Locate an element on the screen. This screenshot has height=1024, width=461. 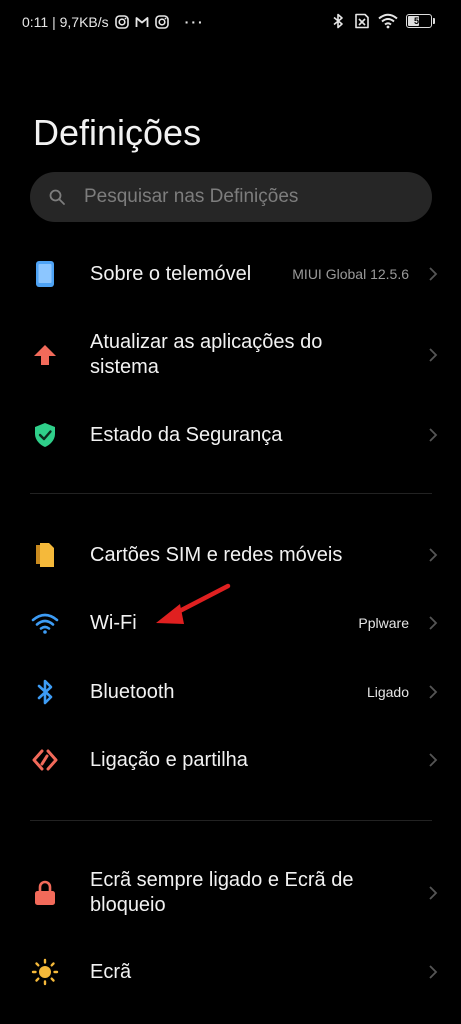
gmail-icon is located at coordinates (142, 22).